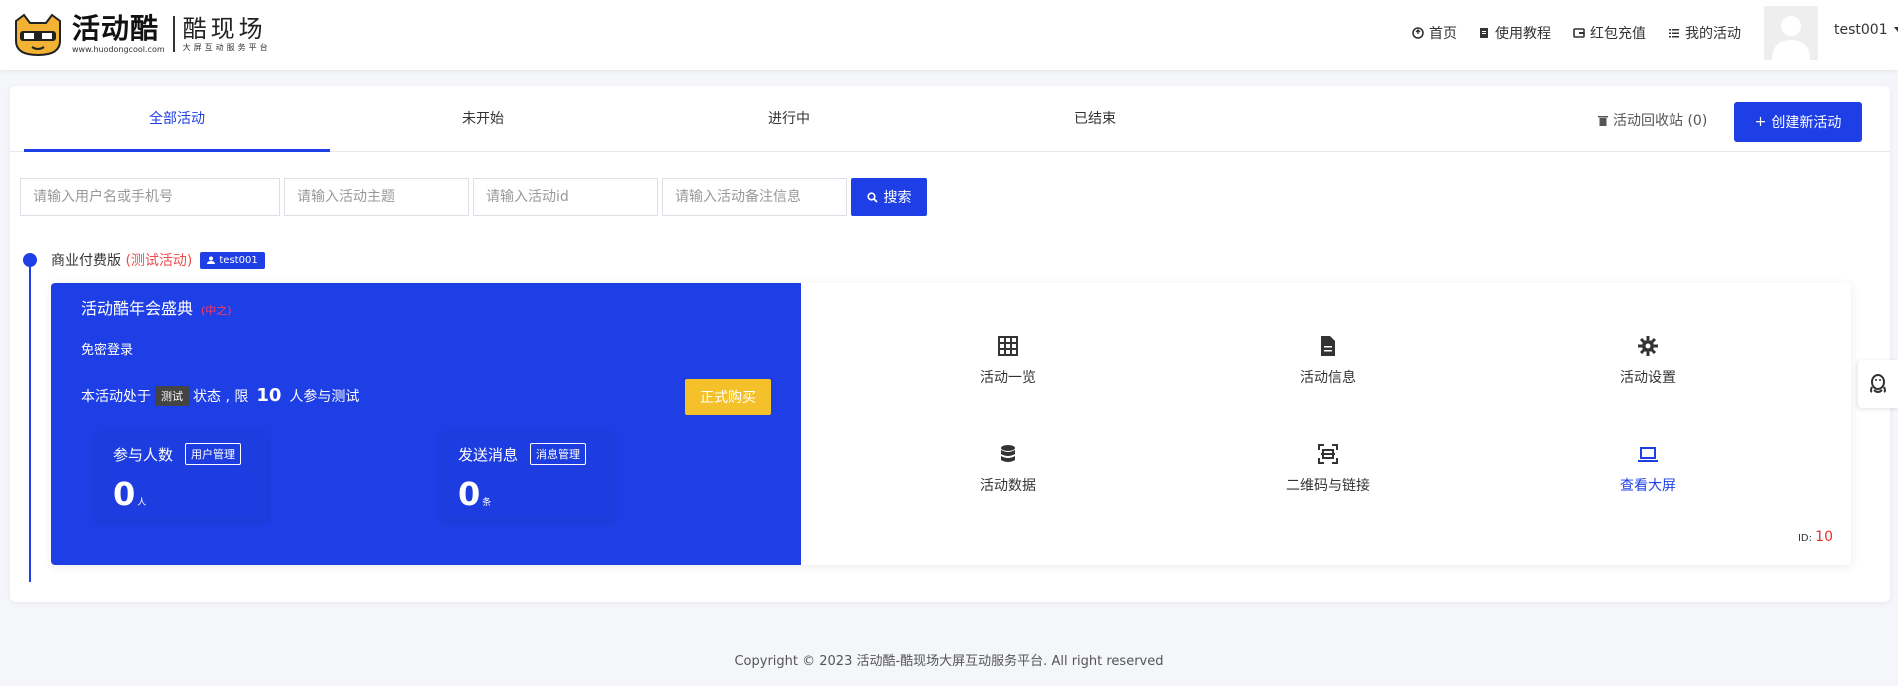 The height and width of the screenshot is (686, 1898). I want to click on timeline-header: 商业付费版 (测试活动) test001, so click(158, 260).